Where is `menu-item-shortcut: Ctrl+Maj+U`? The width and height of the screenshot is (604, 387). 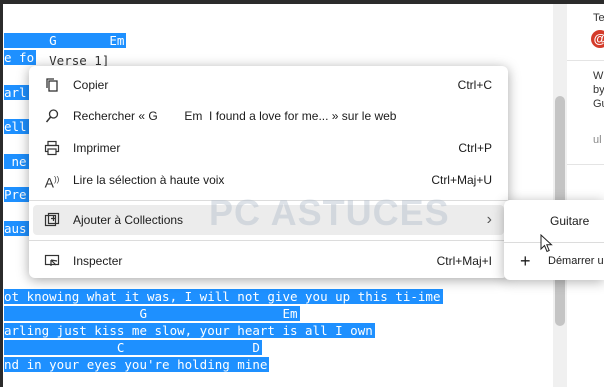
menu-item-shortcut: Ctrl+Maj+U is located at coordinates (461, 180).